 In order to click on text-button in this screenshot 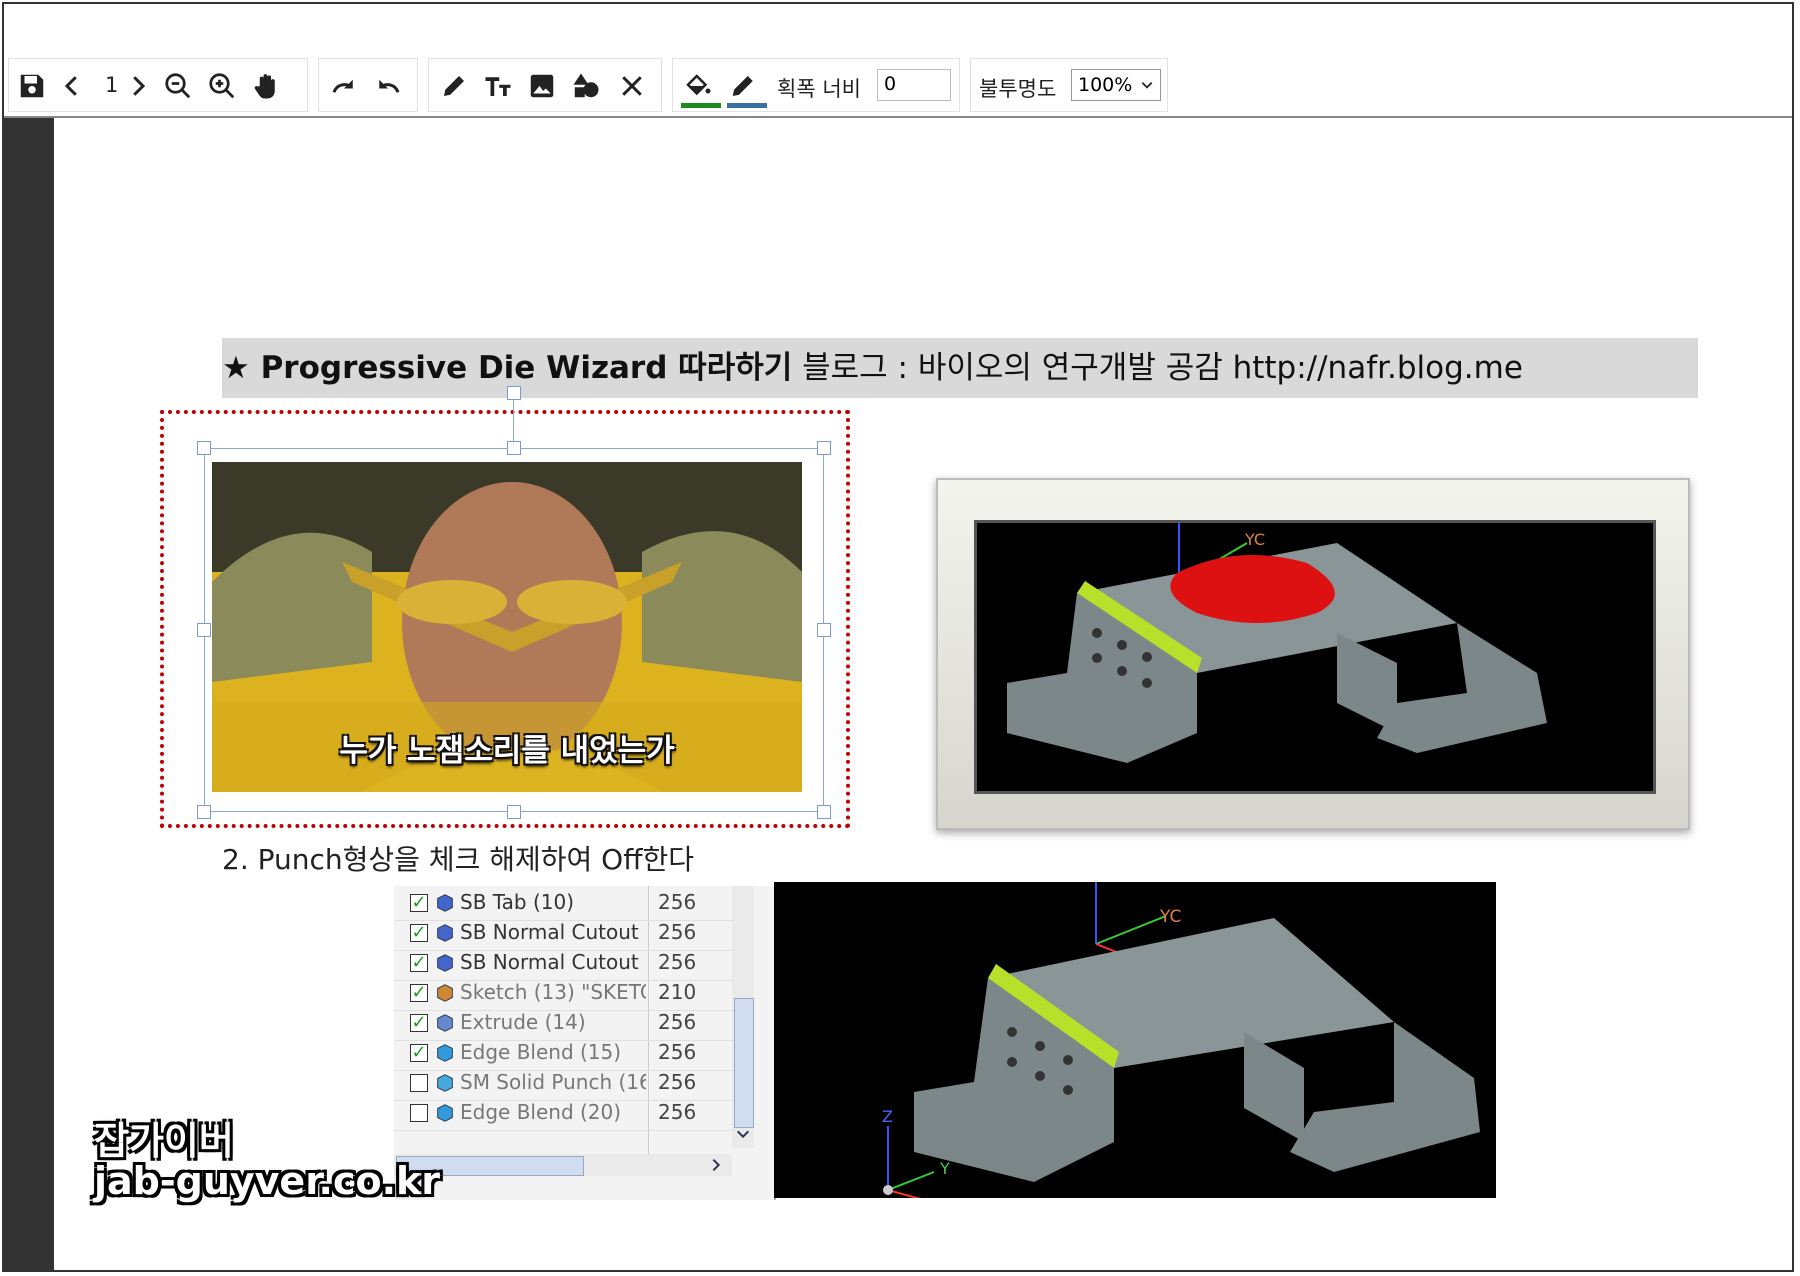, I will do `click(498, 86)`.